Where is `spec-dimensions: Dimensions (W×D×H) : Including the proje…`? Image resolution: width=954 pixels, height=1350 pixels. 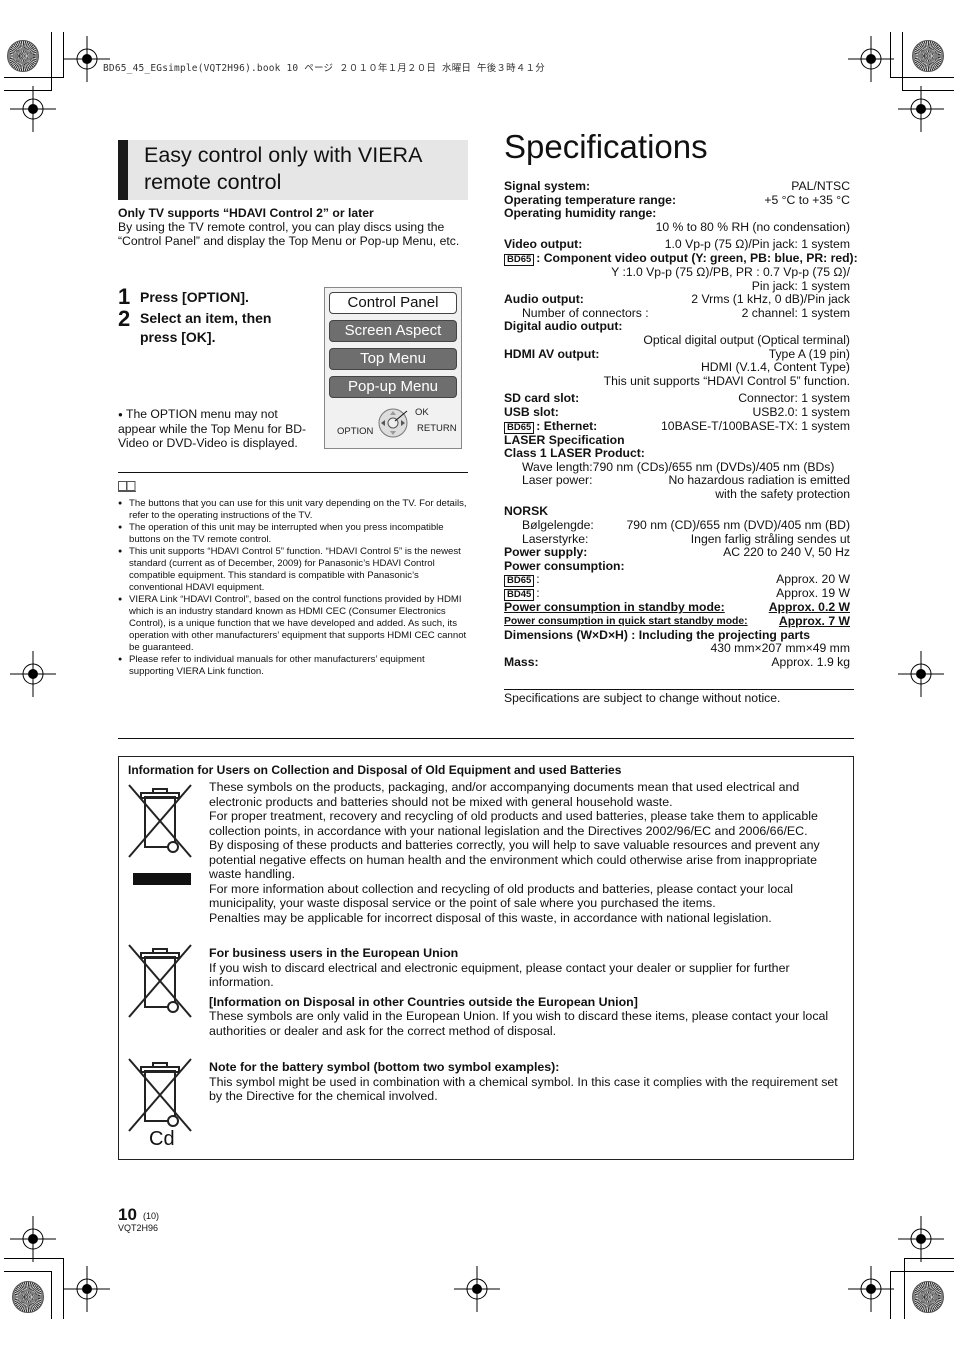
spec-dimensions: Dimensions (W×D×H) : Including the proje… is located at coordinates (657, 634).